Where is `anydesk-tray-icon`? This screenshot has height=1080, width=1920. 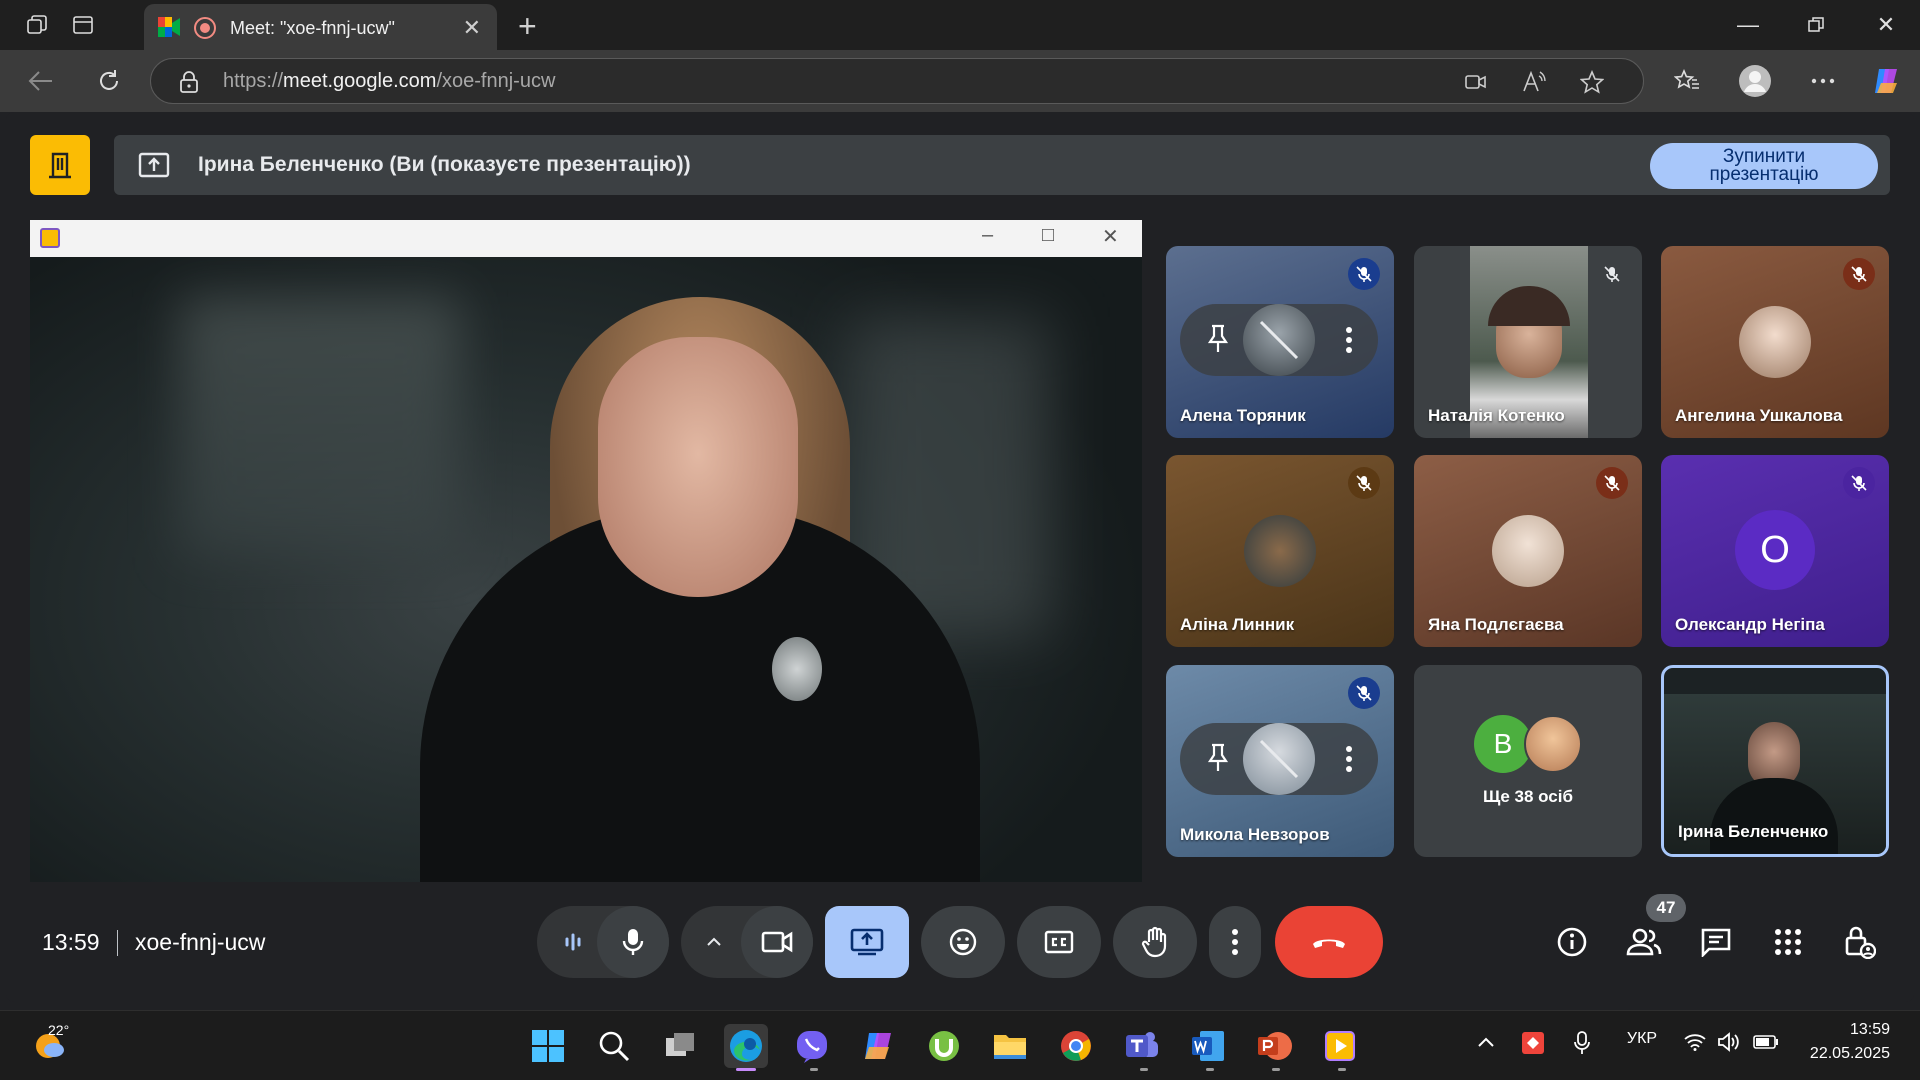 anydesk-tray-icon is located at coordinates (1533, 1043).